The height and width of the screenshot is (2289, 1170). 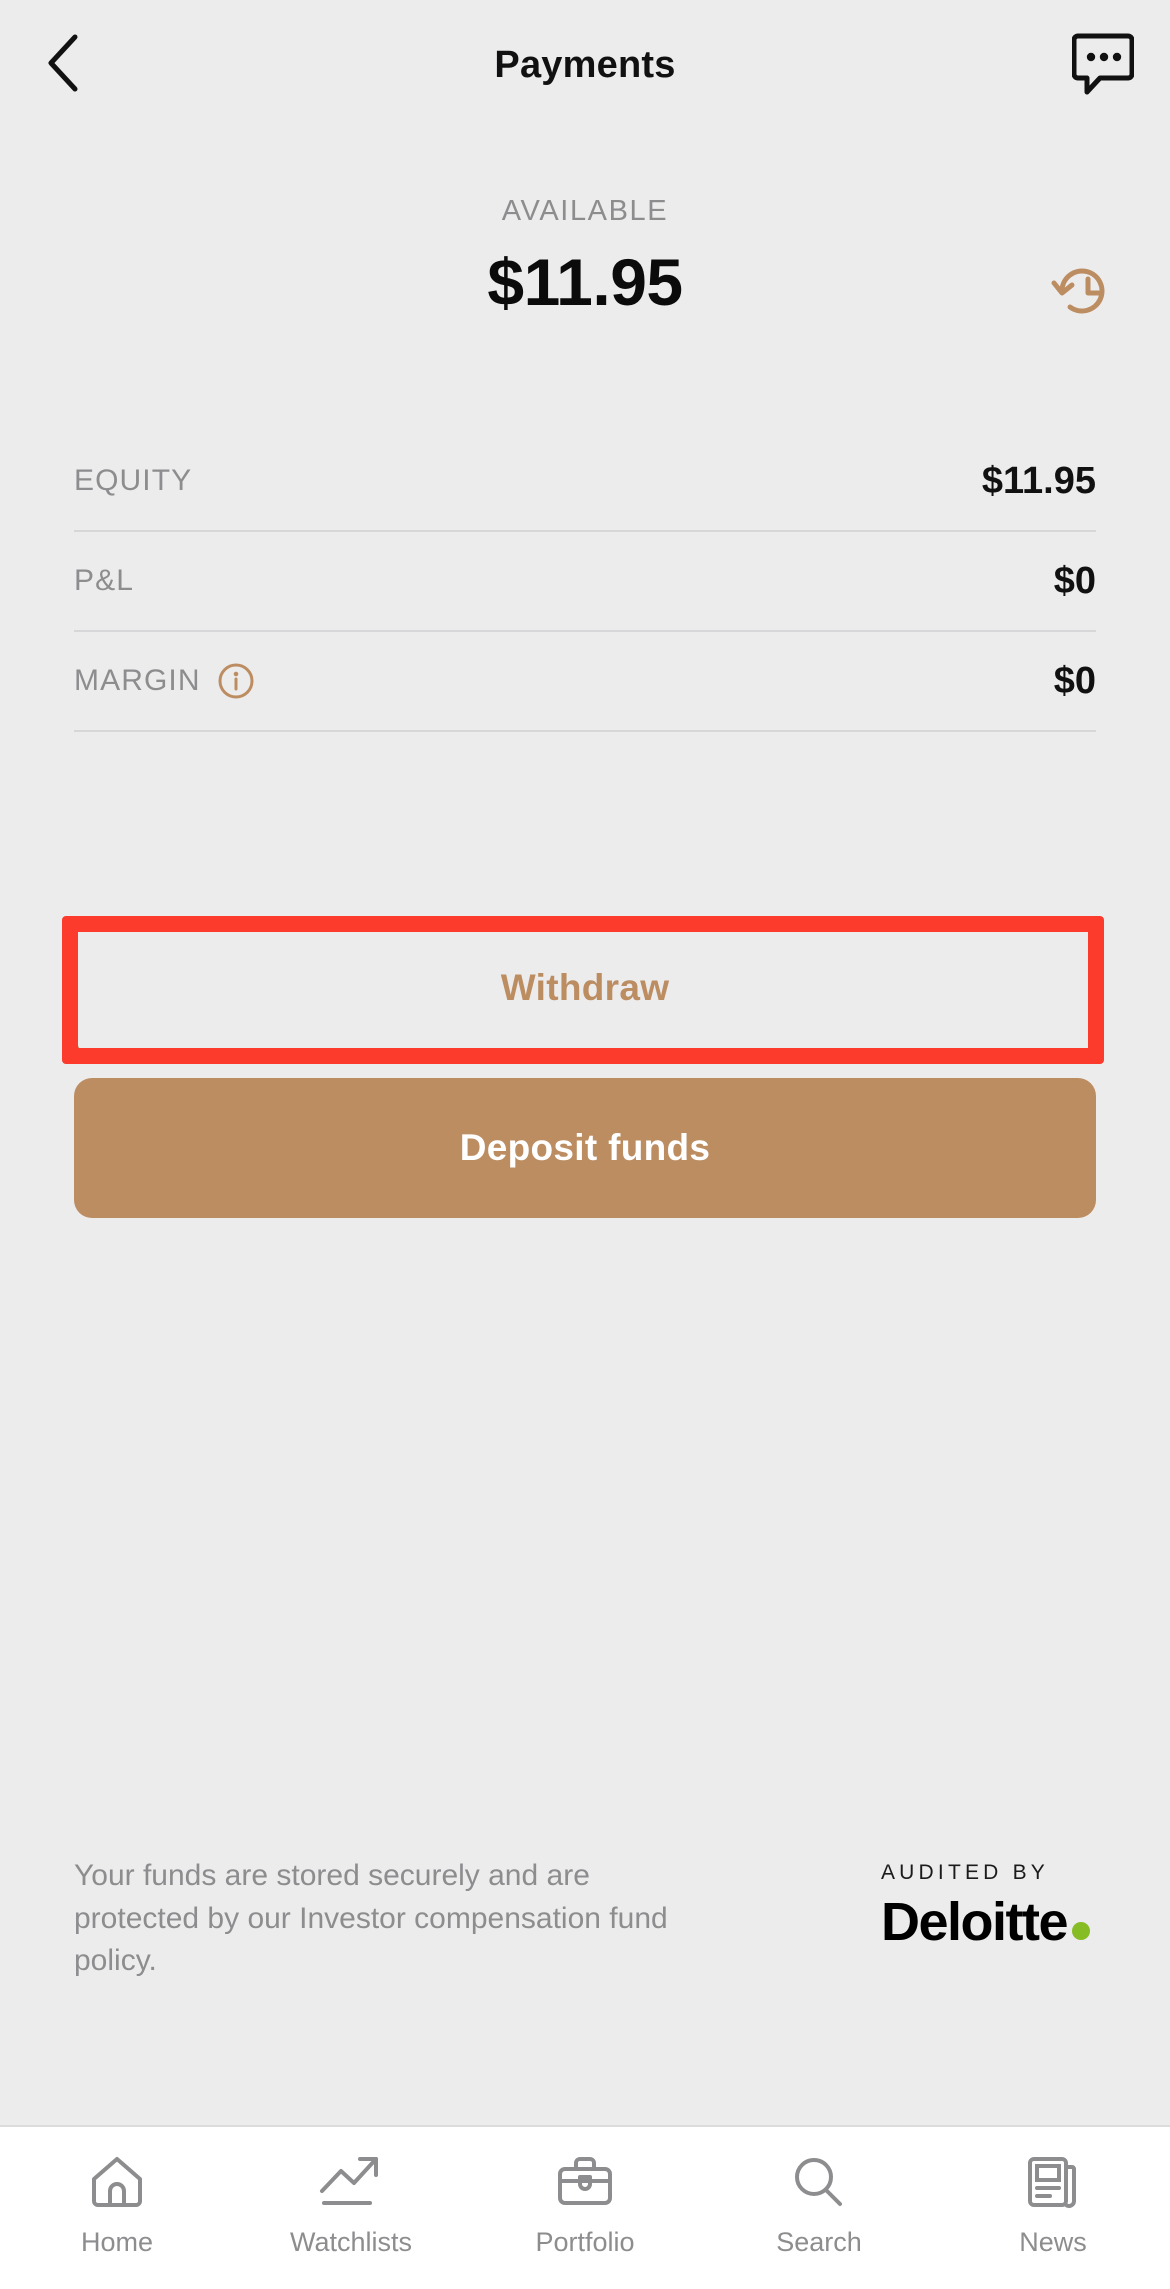 What do you see at coordinates (1053, 2242) in the screenshot?
I see `nav-label: News` at bounding box center [1053, 2242].